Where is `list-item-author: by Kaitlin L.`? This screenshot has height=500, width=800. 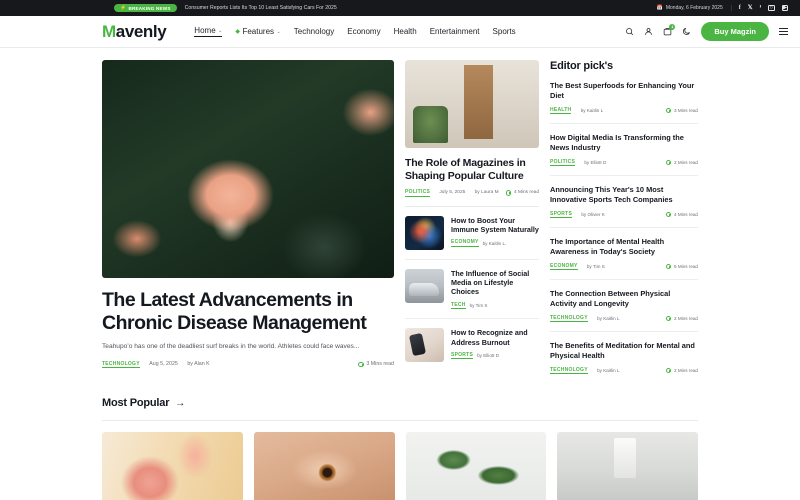
list-item-author: by Kaitlin L. is located at coordinates (494, 243).